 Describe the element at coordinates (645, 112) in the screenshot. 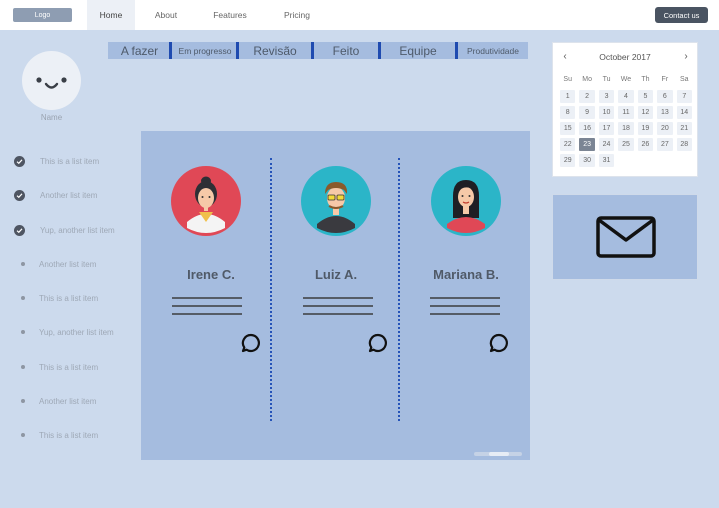

I see `calendar-day: 12` at that location.